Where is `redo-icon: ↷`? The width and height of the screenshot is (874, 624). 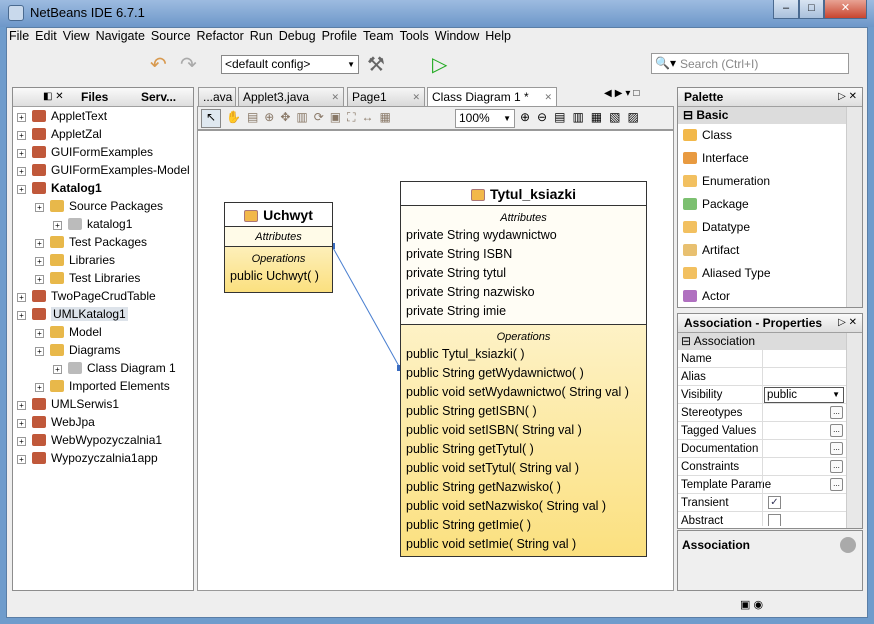
redo-icon: ↷ is located at coordinates (192, 64).